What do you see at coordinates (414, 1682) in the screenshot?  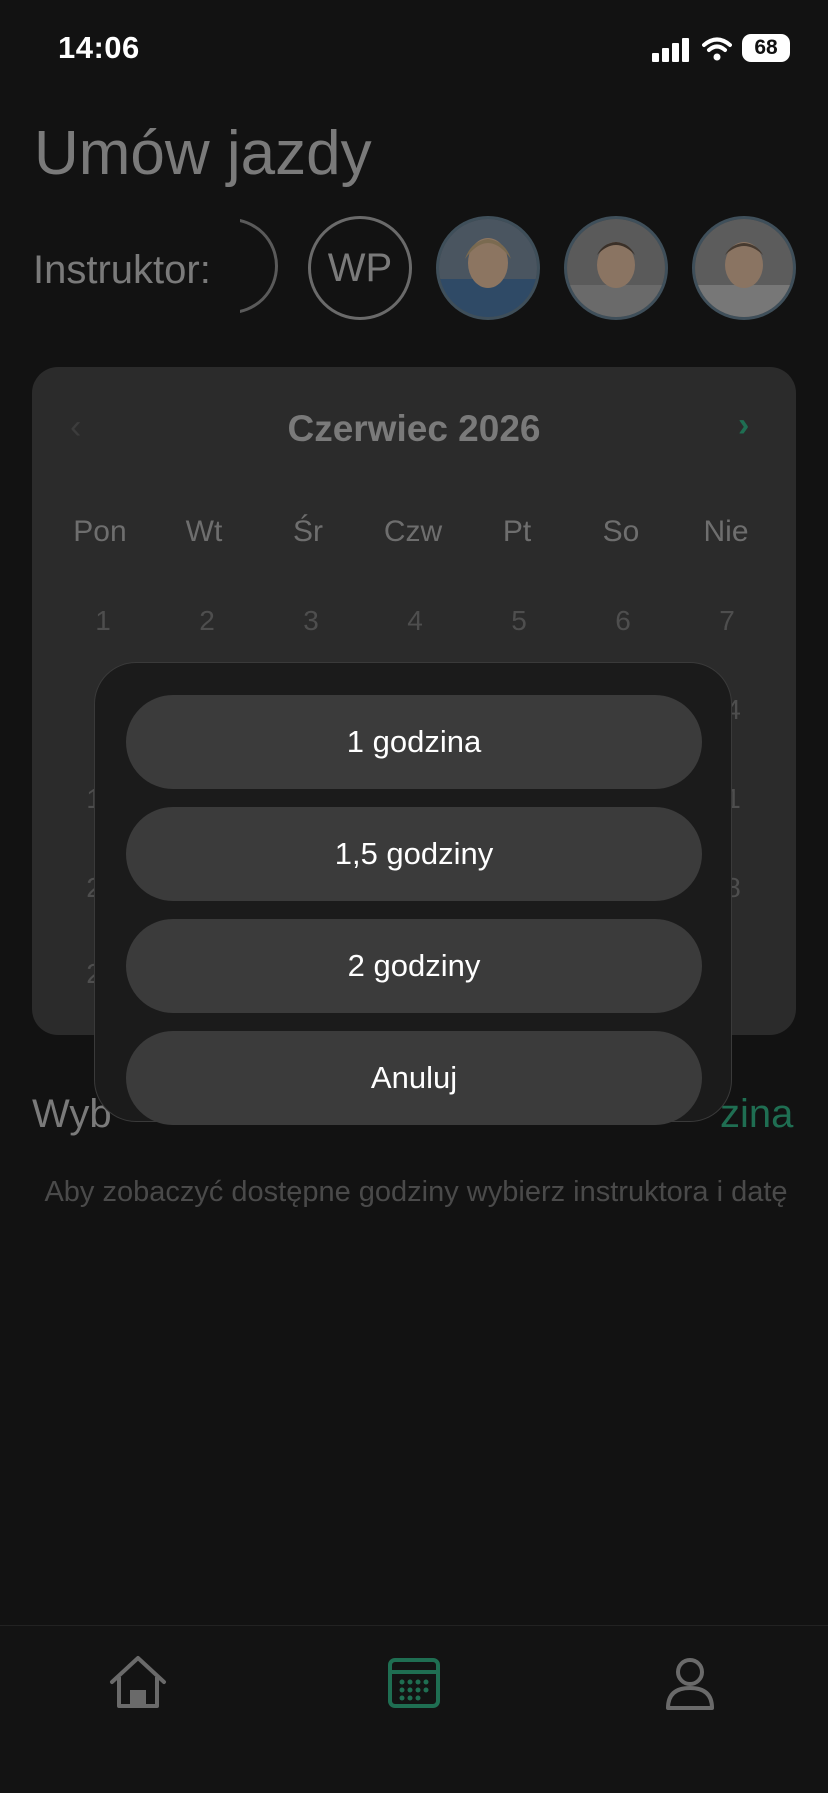 I see `calendar-icon` at bounding box center [414, 1682].